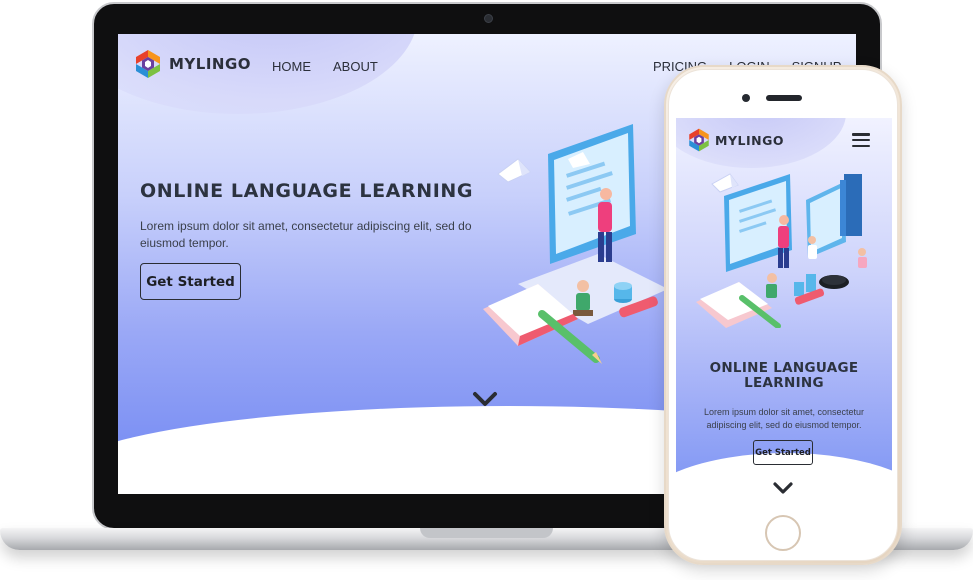  Describe the element at coordinates (291, 66) in the screenshot. I see `nav-home: HOME` at that location.